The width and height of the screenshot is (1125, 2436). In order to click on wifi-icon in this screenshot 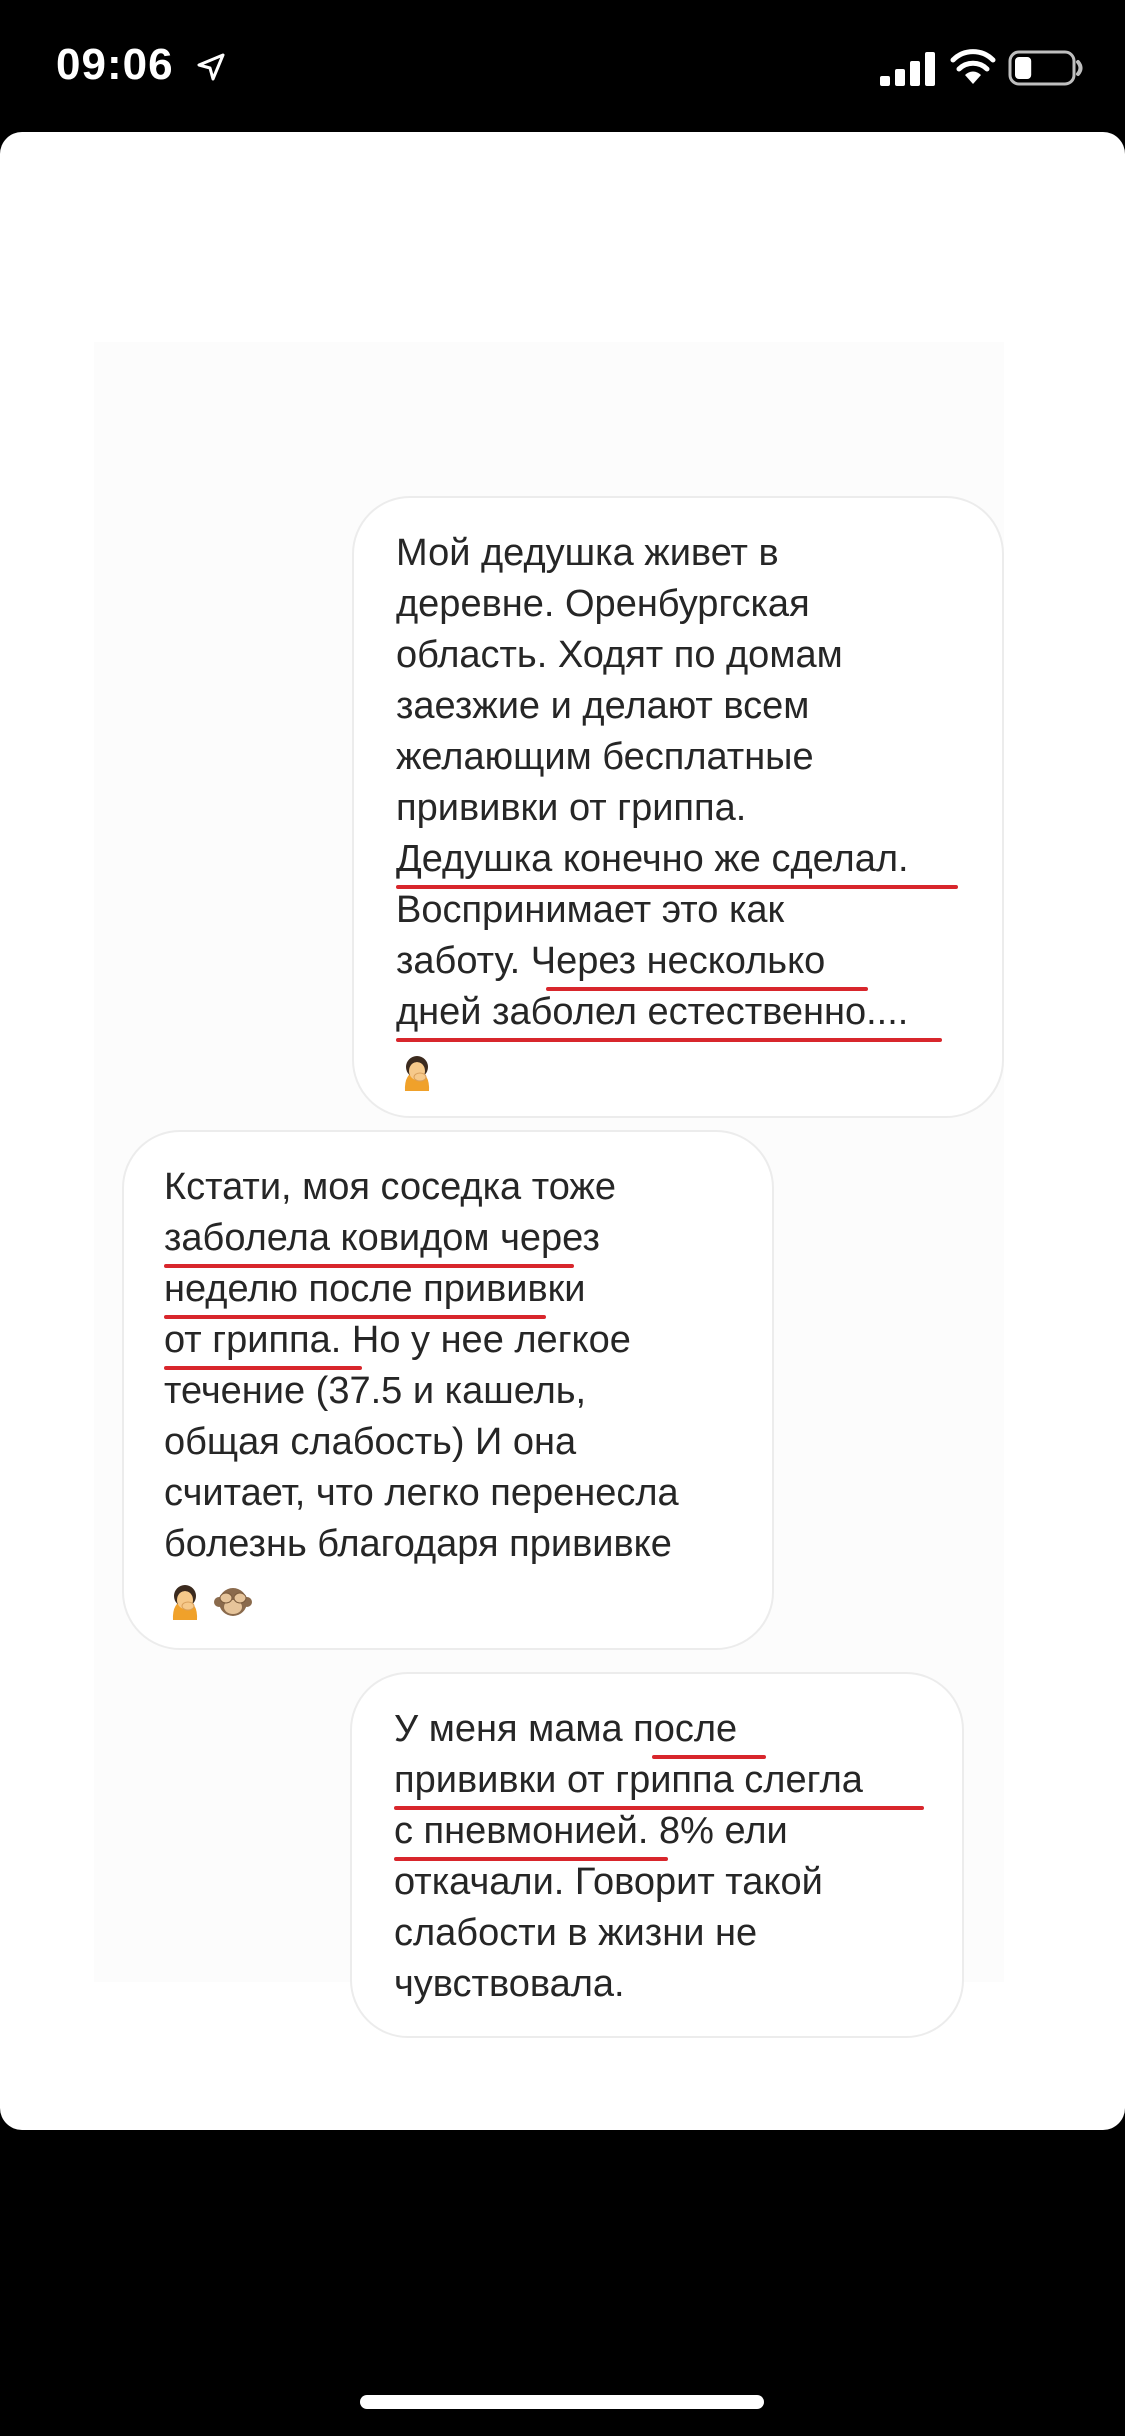, I will do `click(973, 66)`.